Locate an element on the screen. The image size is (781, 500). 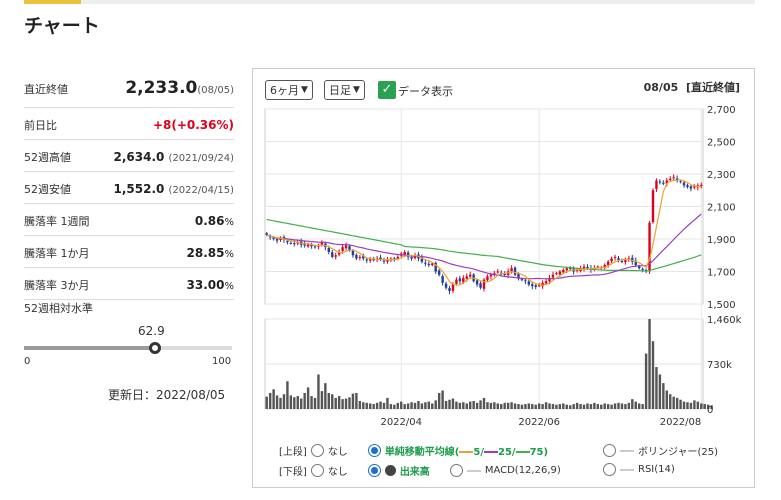
rsi-radio is located at coordinates (609, 469).